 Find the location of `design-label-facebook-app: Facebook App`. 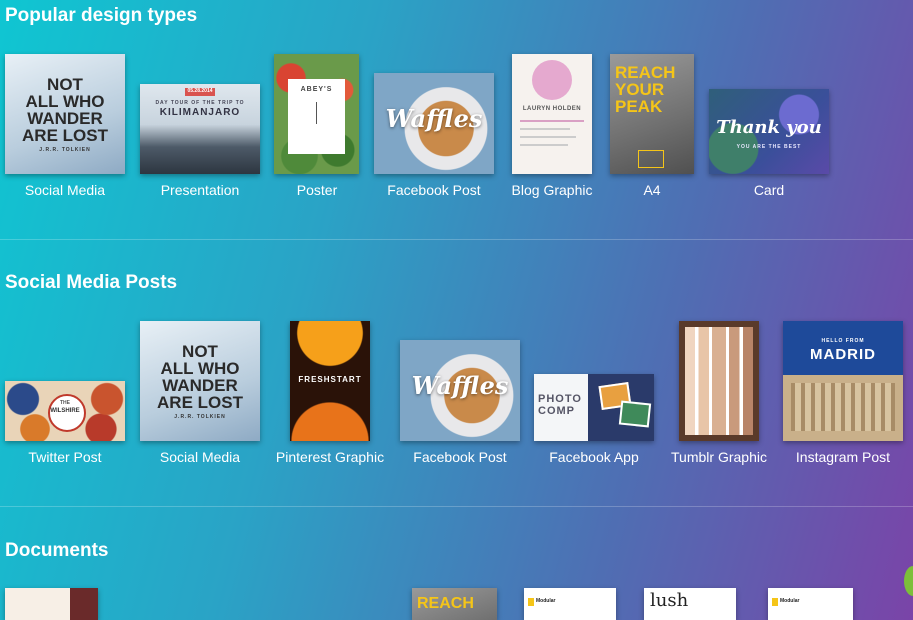

design-label-facebook-app: Facebook App is located at coordinates (594, 457).